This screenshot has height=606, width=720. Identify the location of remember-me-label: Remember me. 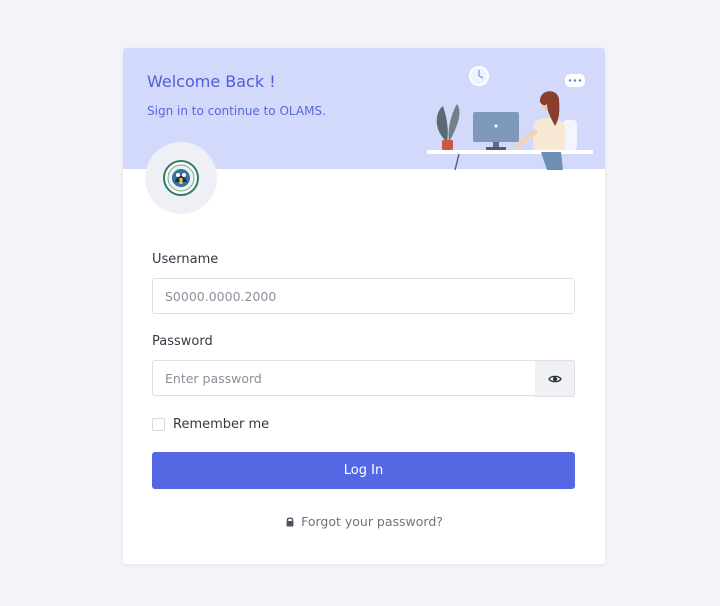
(221, 424).